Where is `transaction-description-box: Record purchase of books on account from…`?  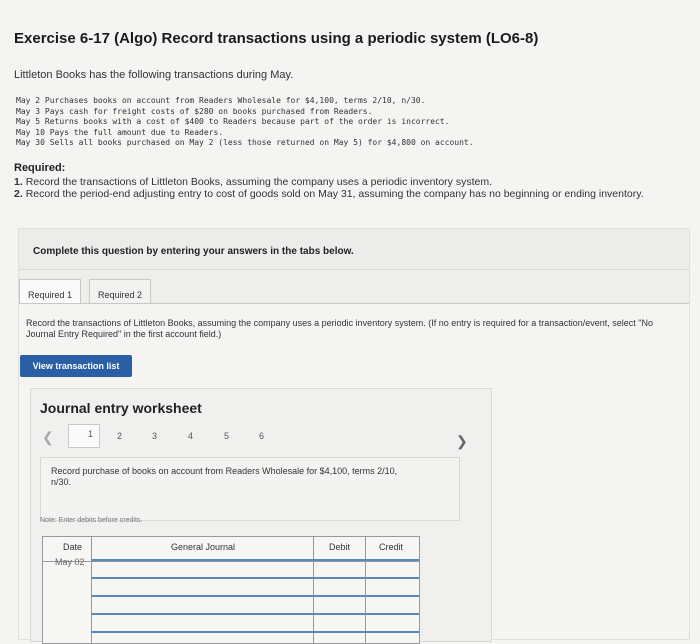 transaction-description-box: Record purchase of books on account from… is located at coordinates (250, 489).